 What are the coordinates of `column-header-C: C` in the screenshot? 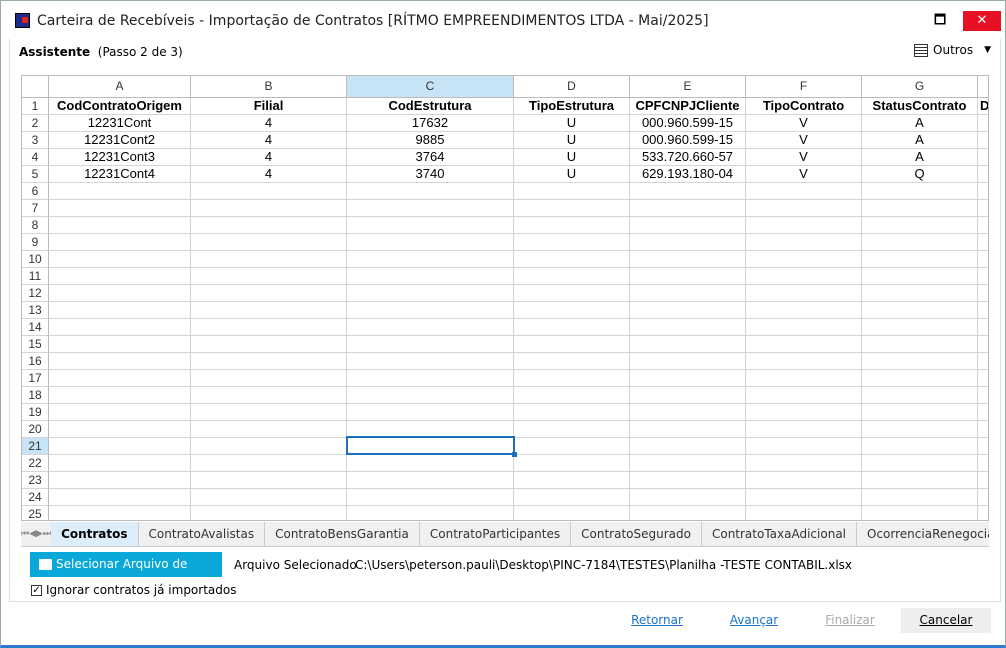 It's located at (430, 87).